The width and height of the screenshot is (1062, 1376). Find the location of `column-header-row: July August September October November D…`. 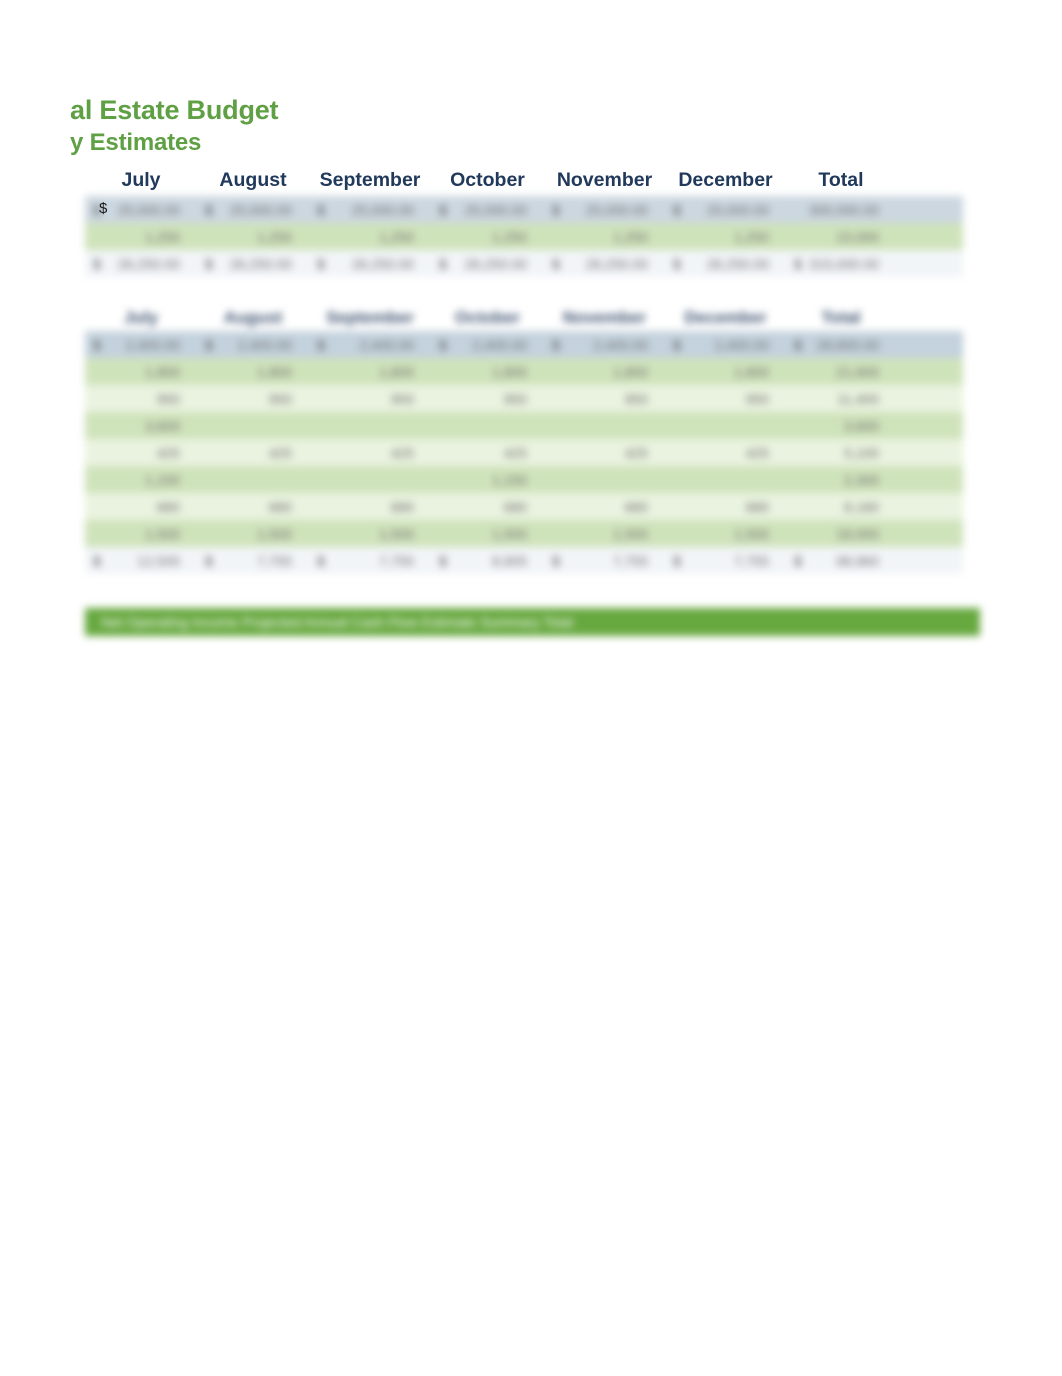

column-header-row: July August September October November D… is located at coordinates (524, 182).